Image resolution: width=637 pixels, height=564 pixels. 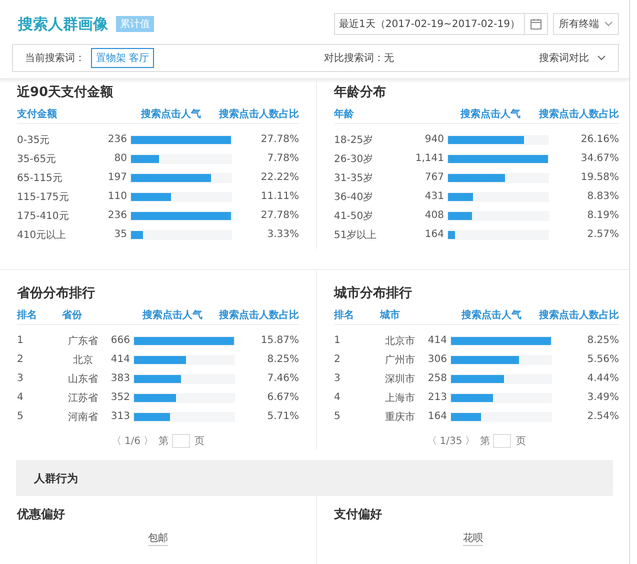 What do you see at coordinates (586, 24) in the screenshot?
I see `terminal-dropdown: 所有终端` at bounding box center [586, 24].